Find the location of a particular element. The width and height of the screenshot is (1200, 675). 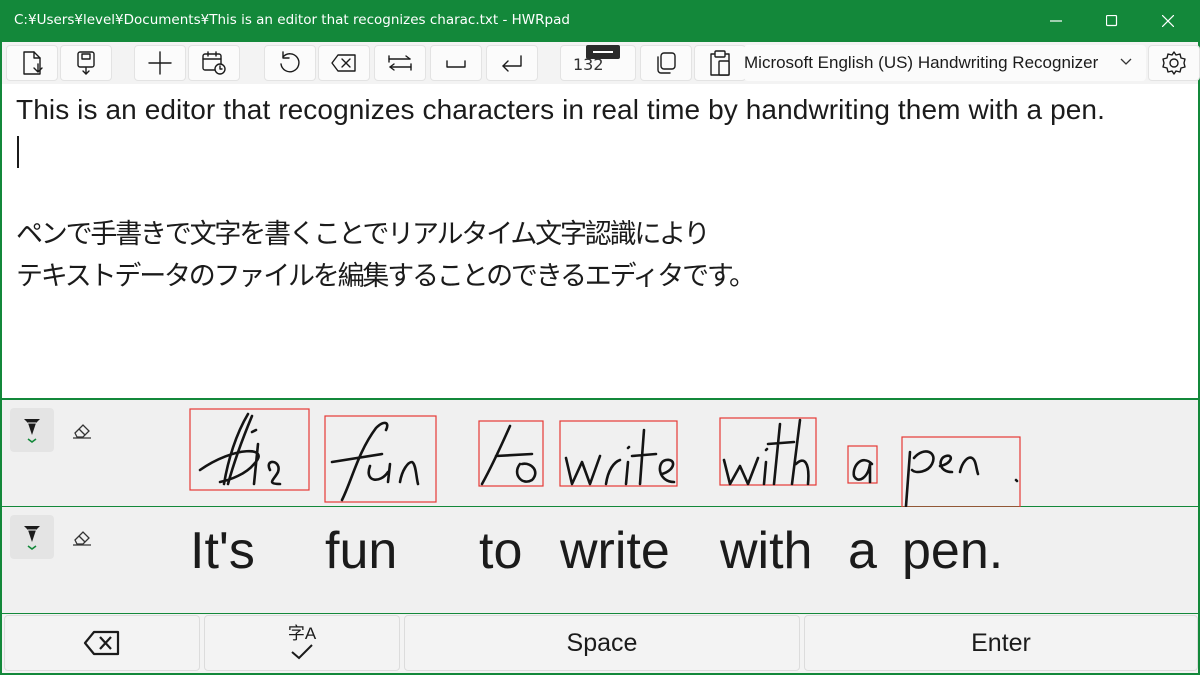

eraser-icon is located at coordinates (82, 538).